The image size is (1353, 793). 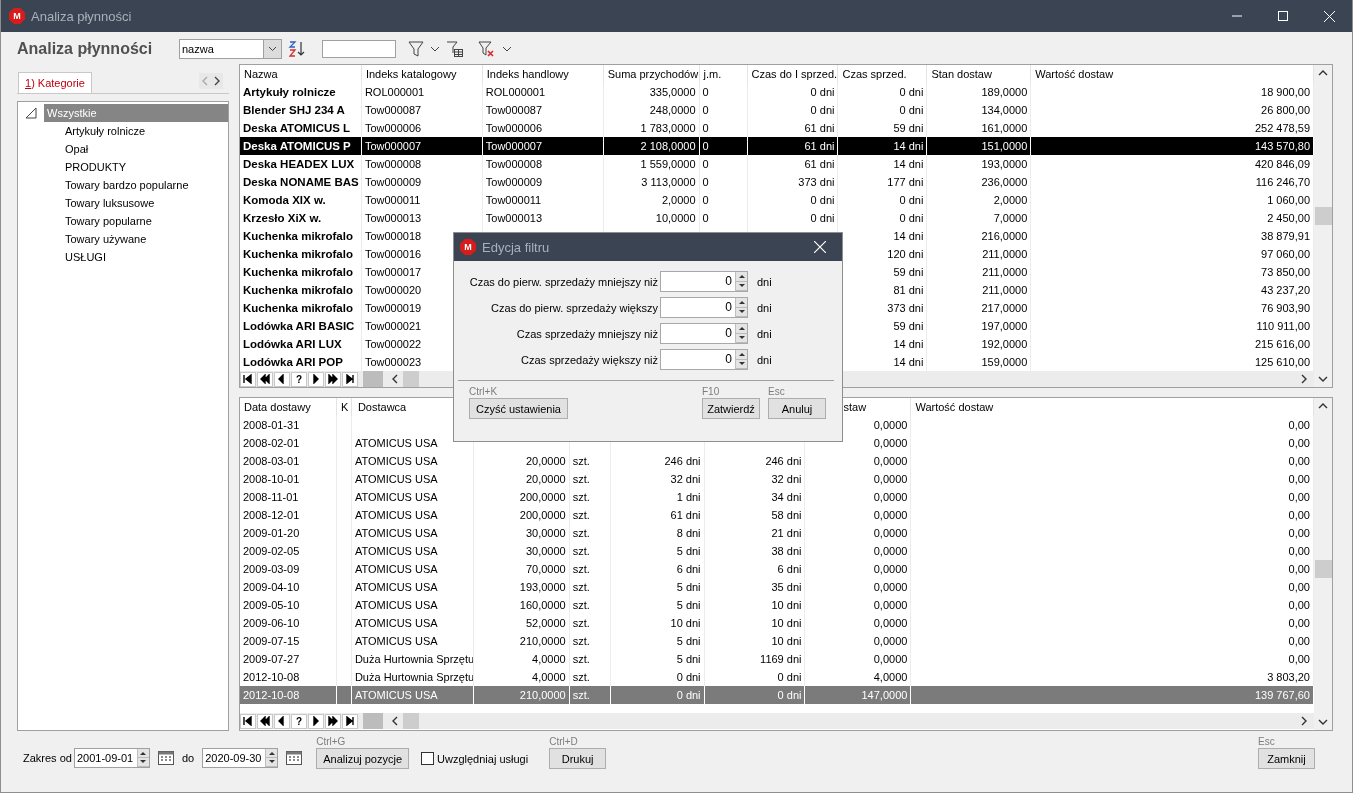 What do you see at coordinates (651, 74) in the screenshot?
I see `column-header: Suma przychodów` at bounding box center [651, 74].